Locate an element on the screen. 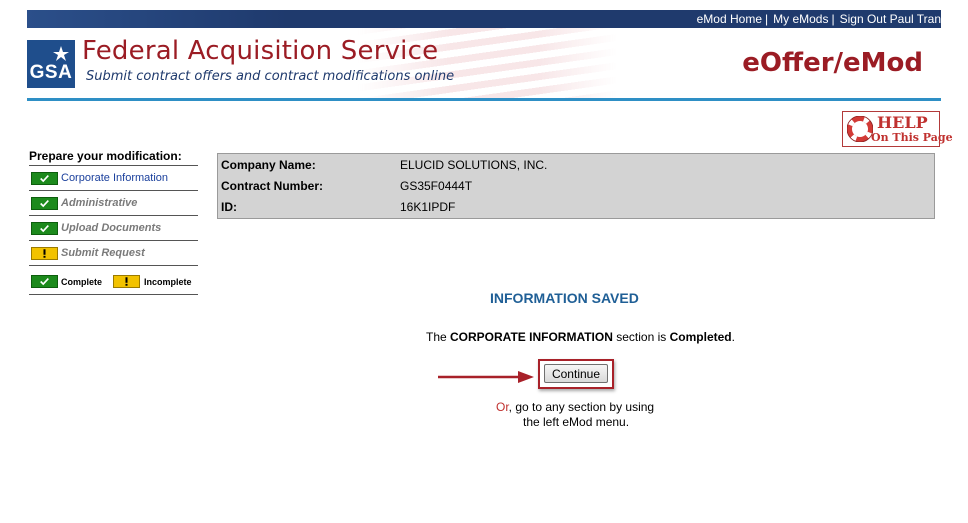  sidebar-item-label: Upload Documents is located at coordinates (111, 228).